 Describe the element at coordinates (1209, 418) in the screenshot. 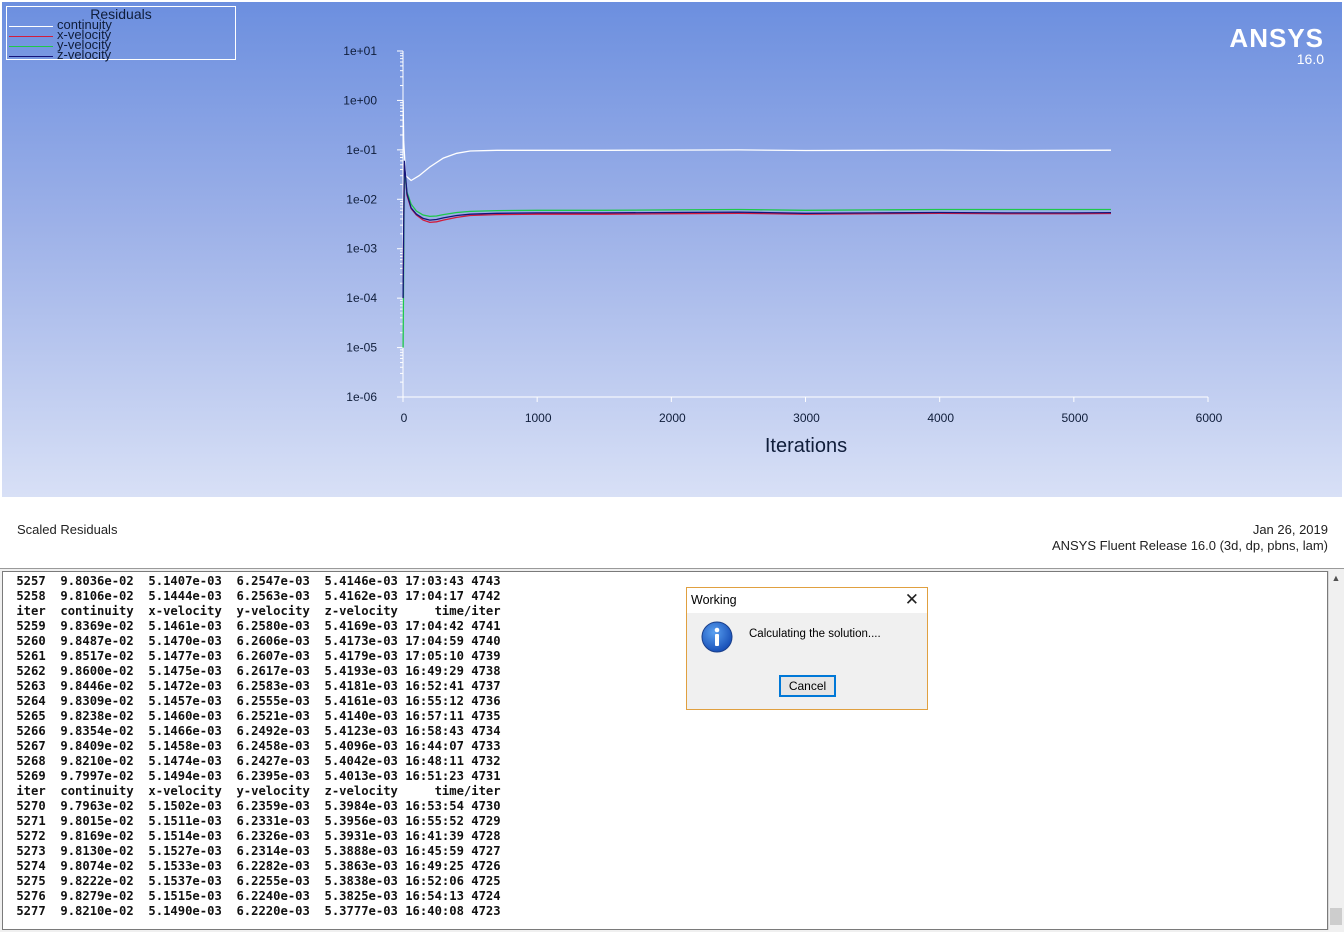

I see `x-tick-label: 6000` at that location.